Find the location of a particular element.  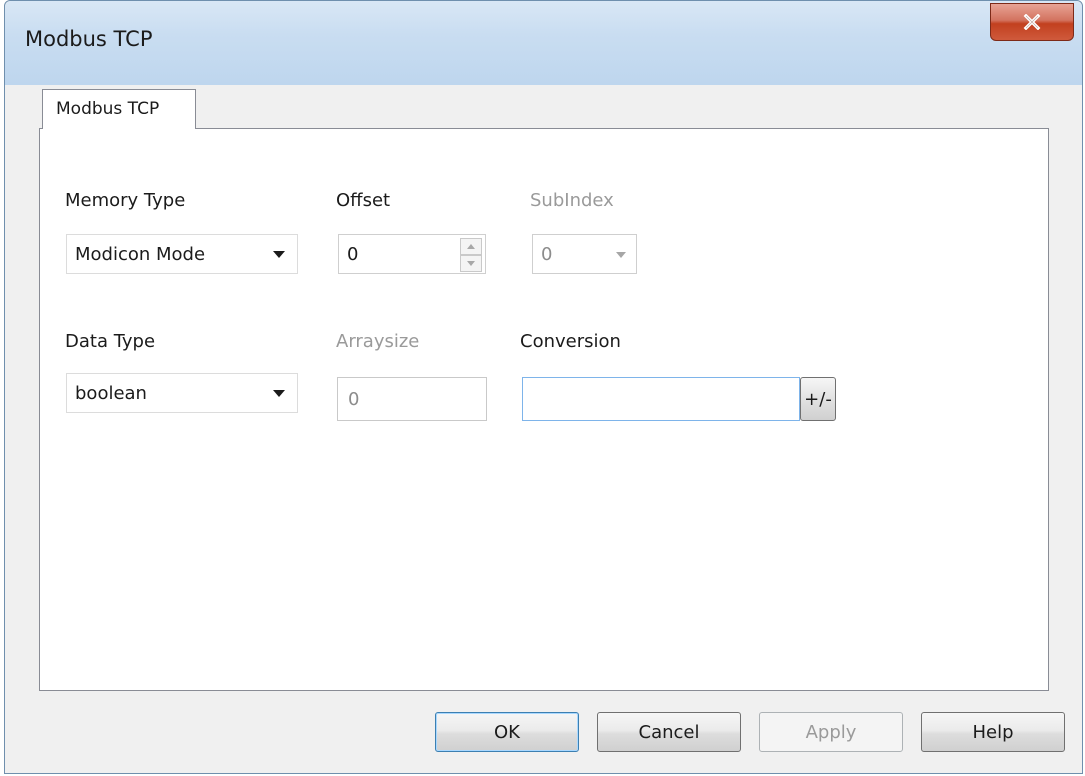

subindex-value: 0 is located at coordinates (547, 254).